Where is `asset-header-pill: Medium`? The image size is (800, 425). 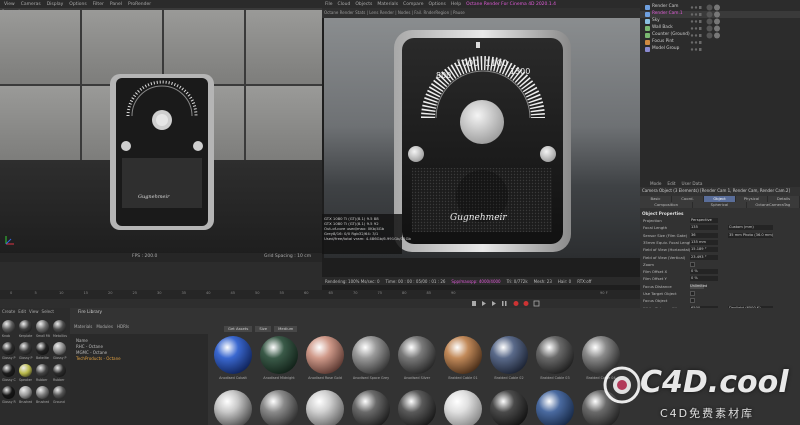
asset-header-pill: Medium is located at coordinates (286, 329).